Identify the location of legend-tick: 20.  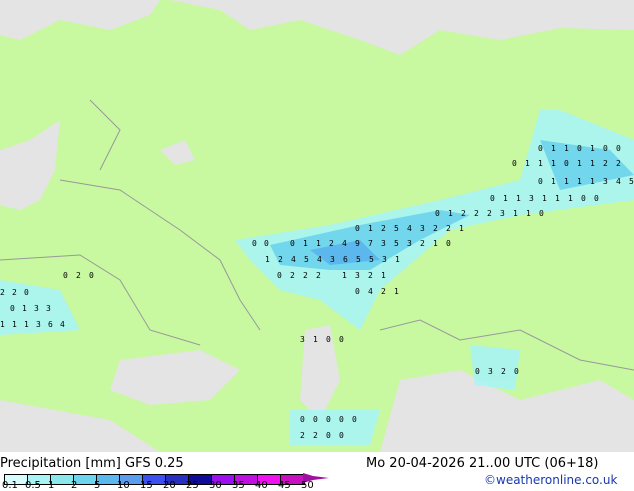
(169, 485).